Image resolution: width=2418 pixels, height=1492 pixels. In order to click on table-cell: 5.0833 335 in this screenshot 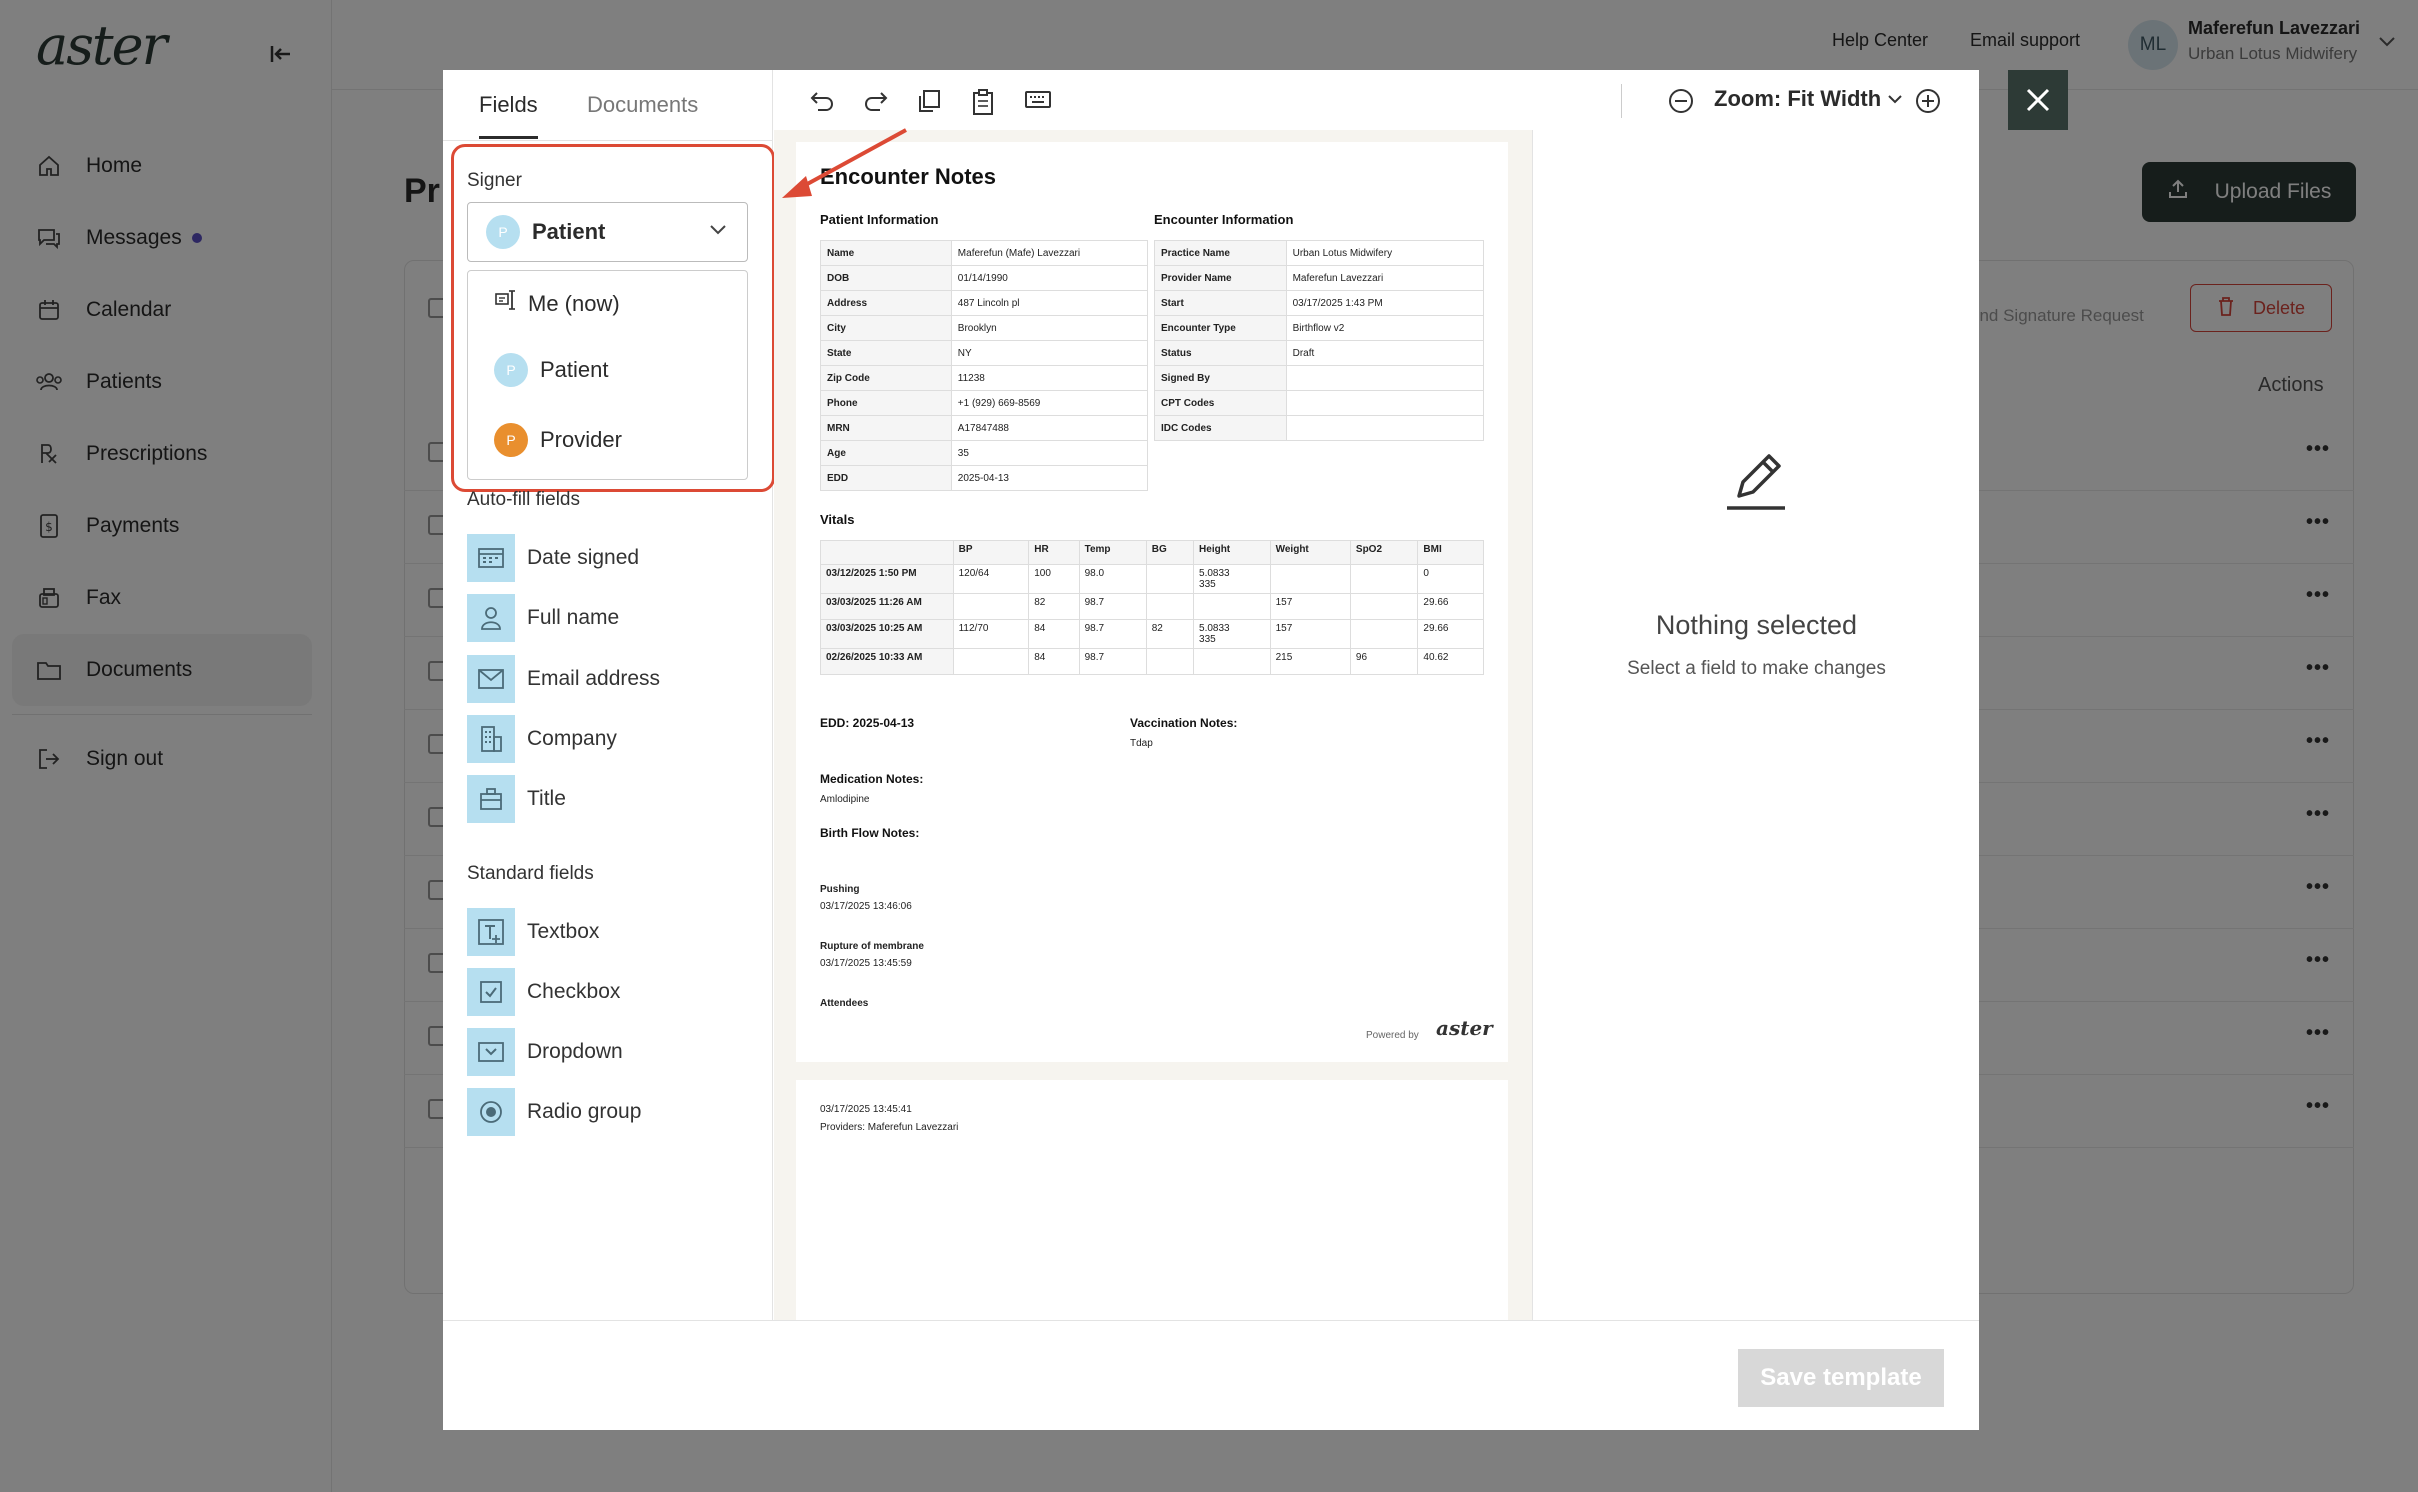, I will do `click(1232, 579)`.